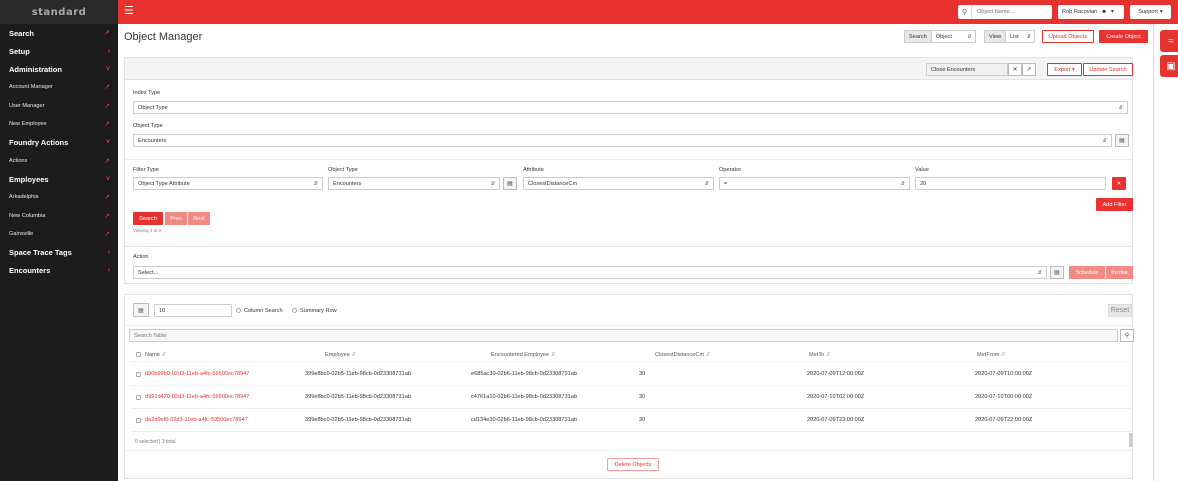 This screenshot has width=1178, height=481. What do you see at coordinates (953, 36) in the screenshot?
I see `search-mode-select: Object ⇵` at bounding box center [953, 36].